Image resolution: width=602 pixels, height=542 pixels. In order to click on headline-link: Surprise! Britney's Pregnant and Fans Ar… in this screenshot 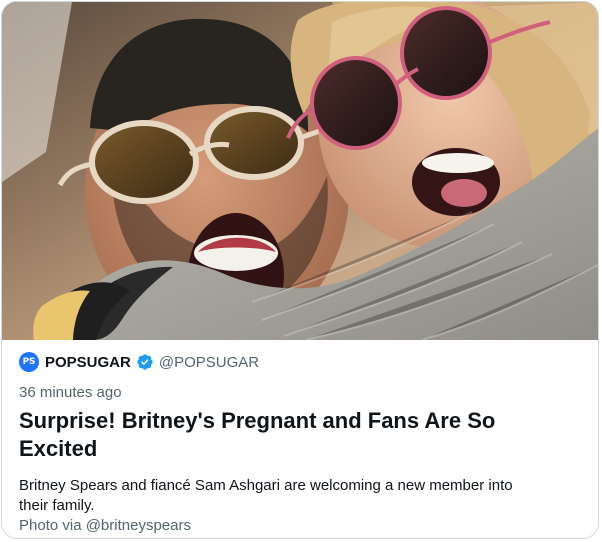, I will do `click(299, 435)`.